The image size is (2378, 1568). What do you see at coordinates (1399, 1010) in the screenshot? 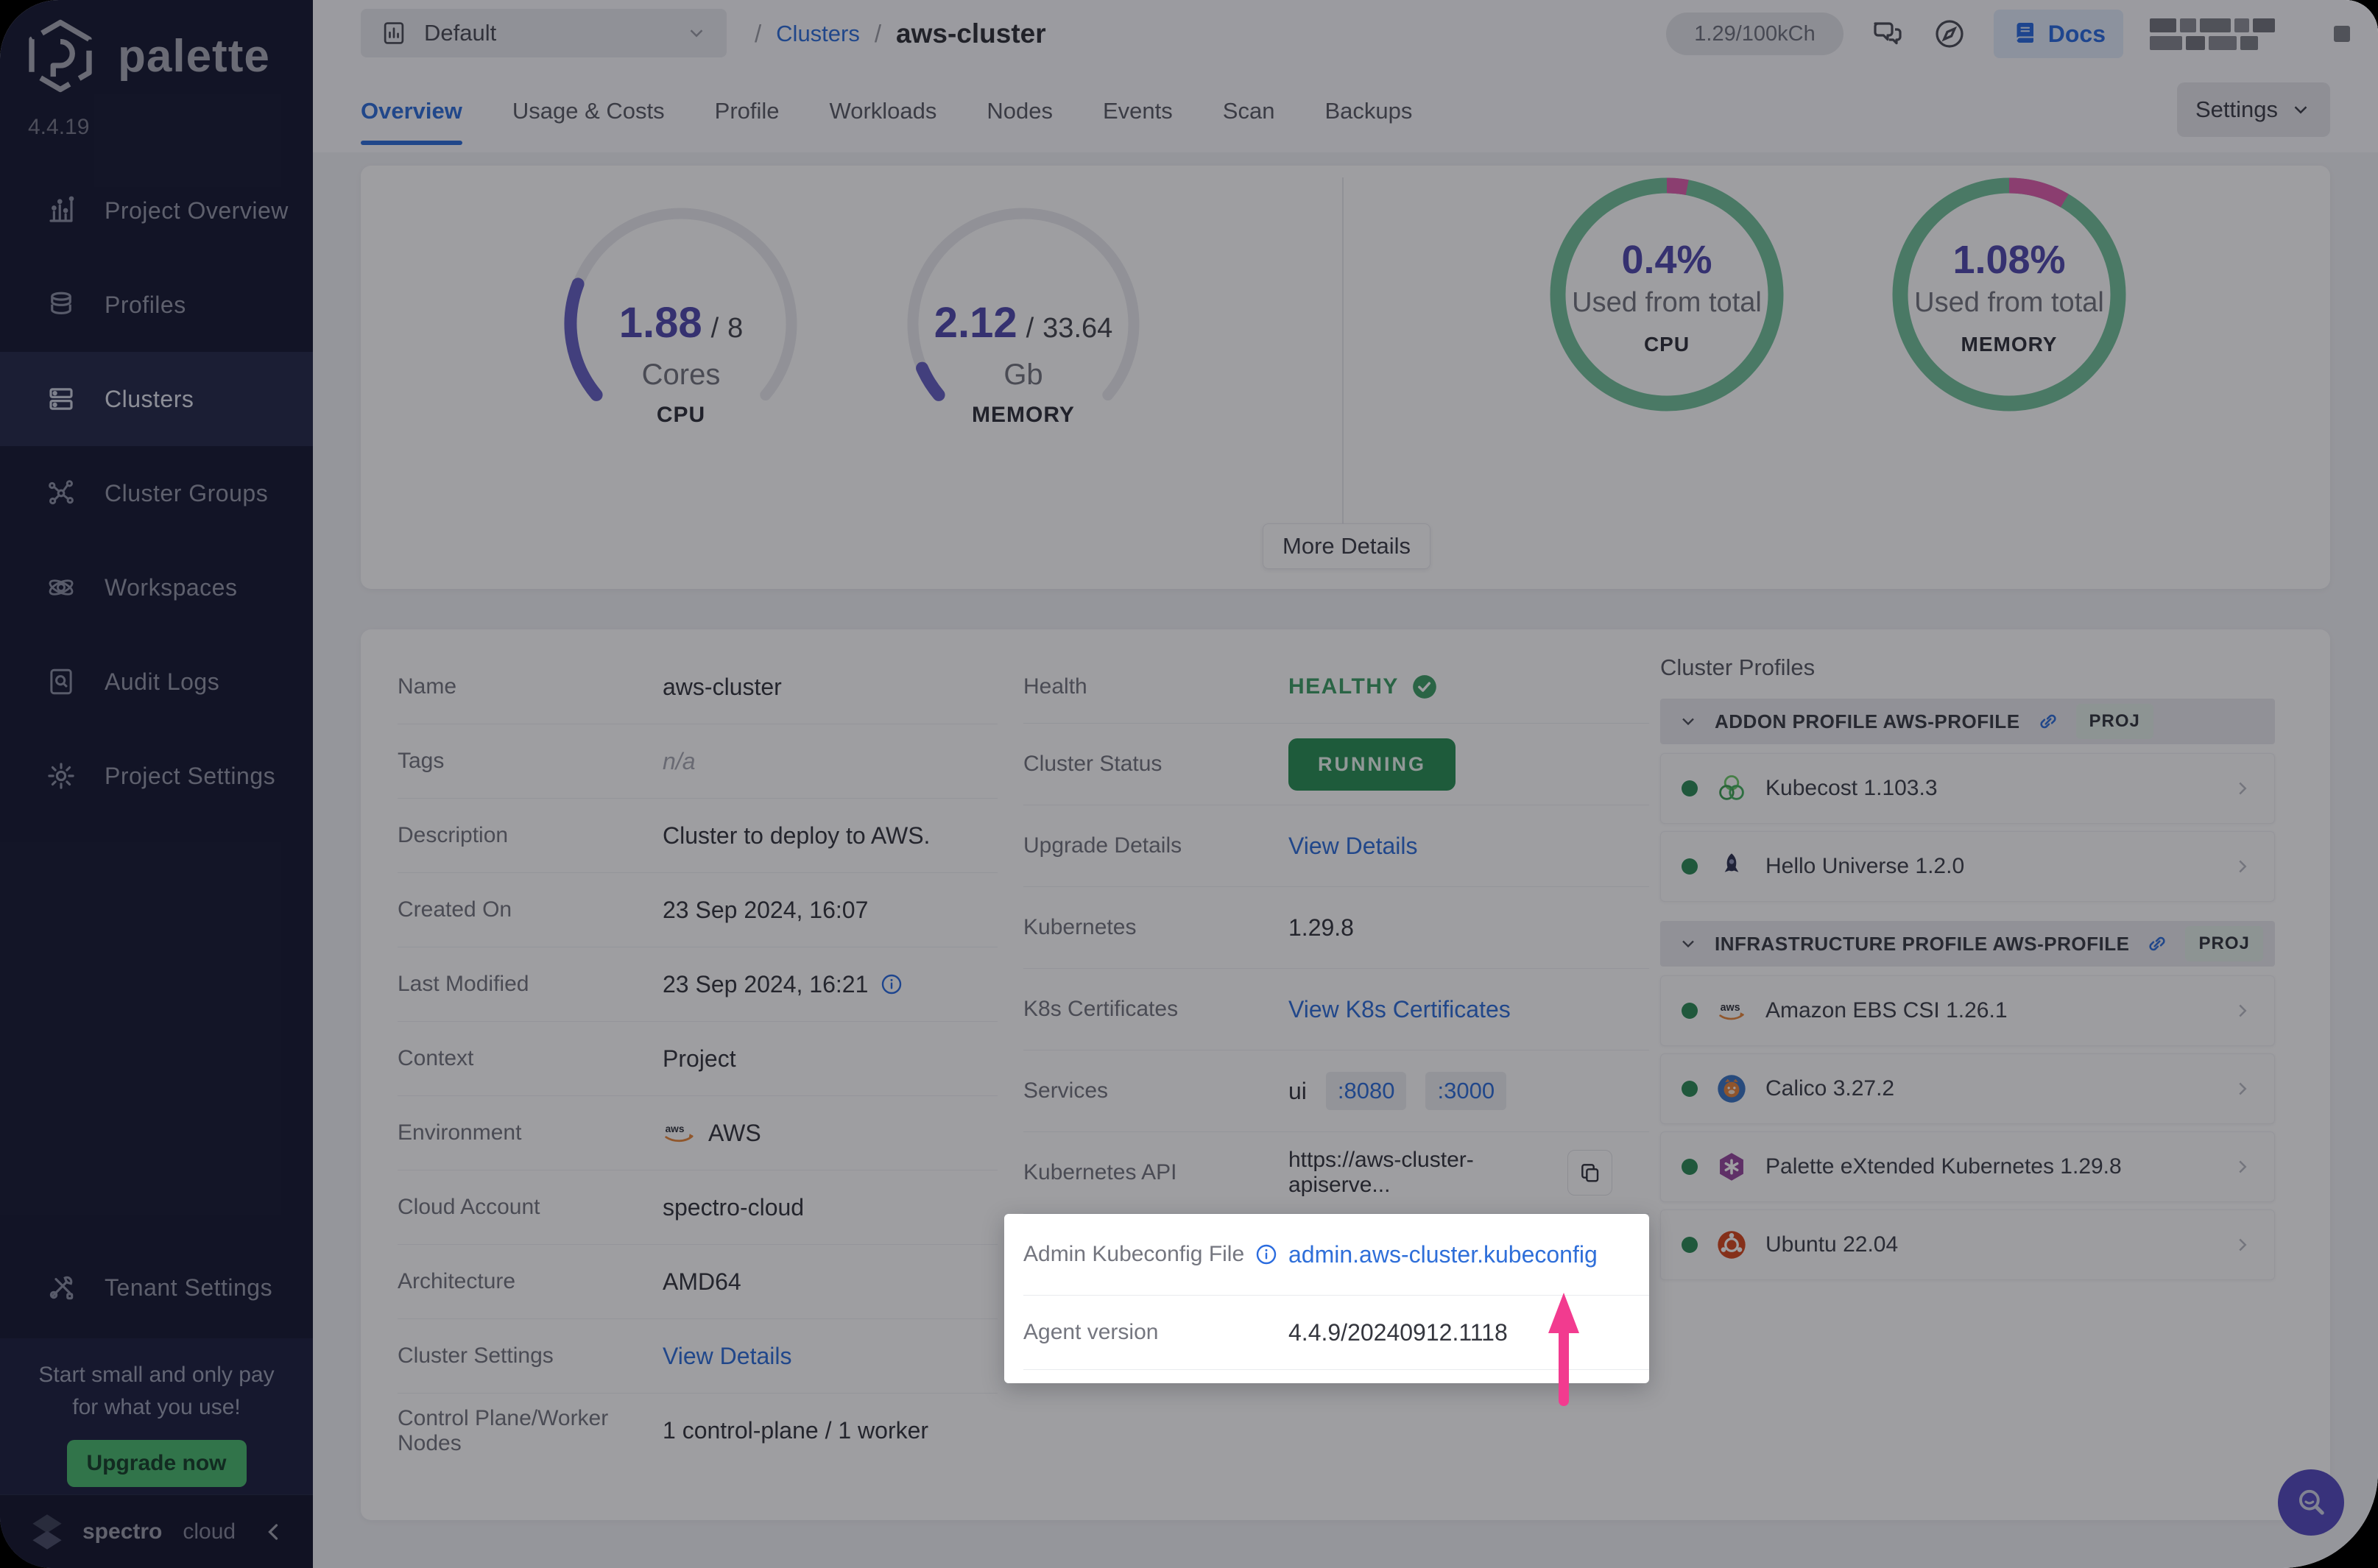
I see `view-k8s-certificates-link: View K8s Certificates` at bounding box center [1399, 1010].